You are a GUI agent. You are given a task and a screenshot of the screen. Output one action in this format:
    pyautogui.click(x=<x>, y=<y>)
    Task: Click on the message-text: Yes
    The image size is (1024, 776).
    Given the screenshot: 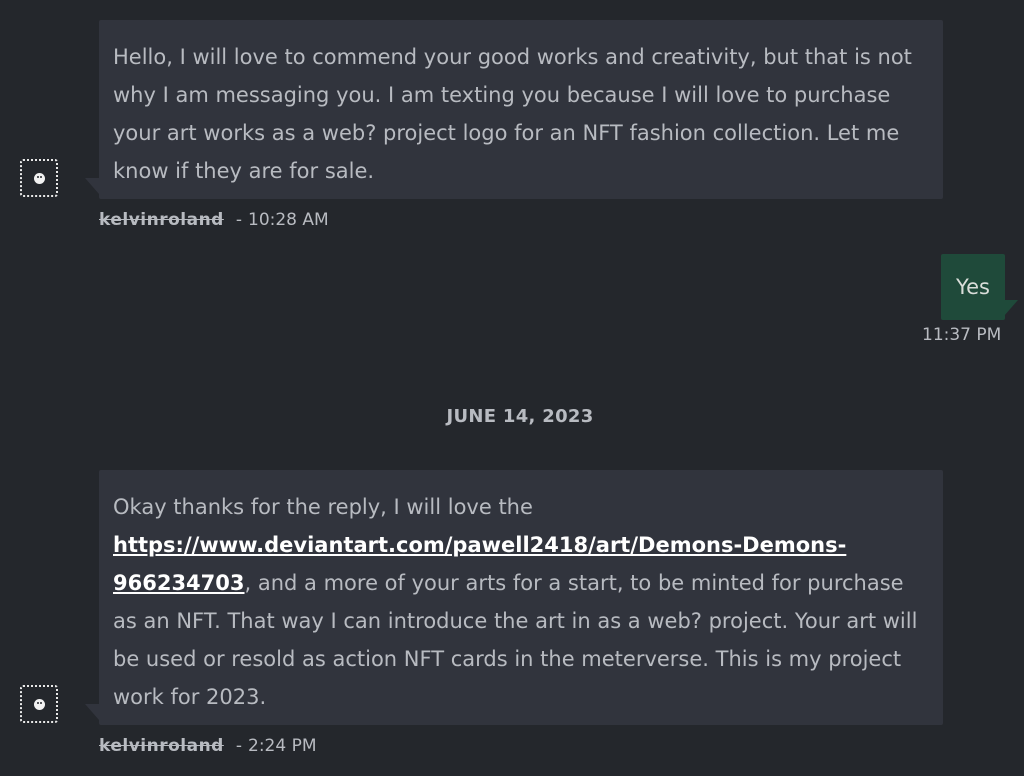 What is the action you would take?
    pyautogui.click(x=973, y=287)
    